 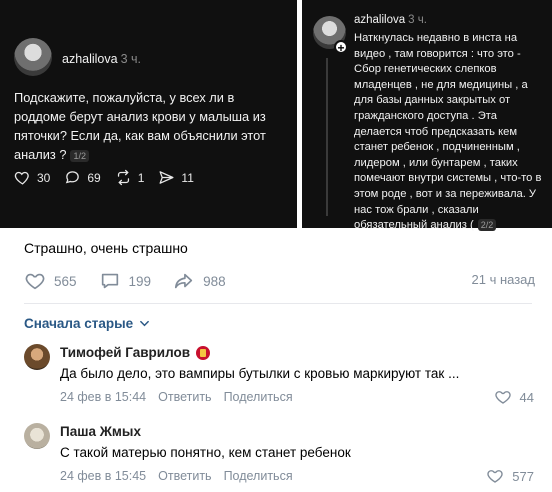 What do you see at coordinates (79, 156) in the screenshot?
I see `pager-badge: 1/2` at bounding box center [79, 156].